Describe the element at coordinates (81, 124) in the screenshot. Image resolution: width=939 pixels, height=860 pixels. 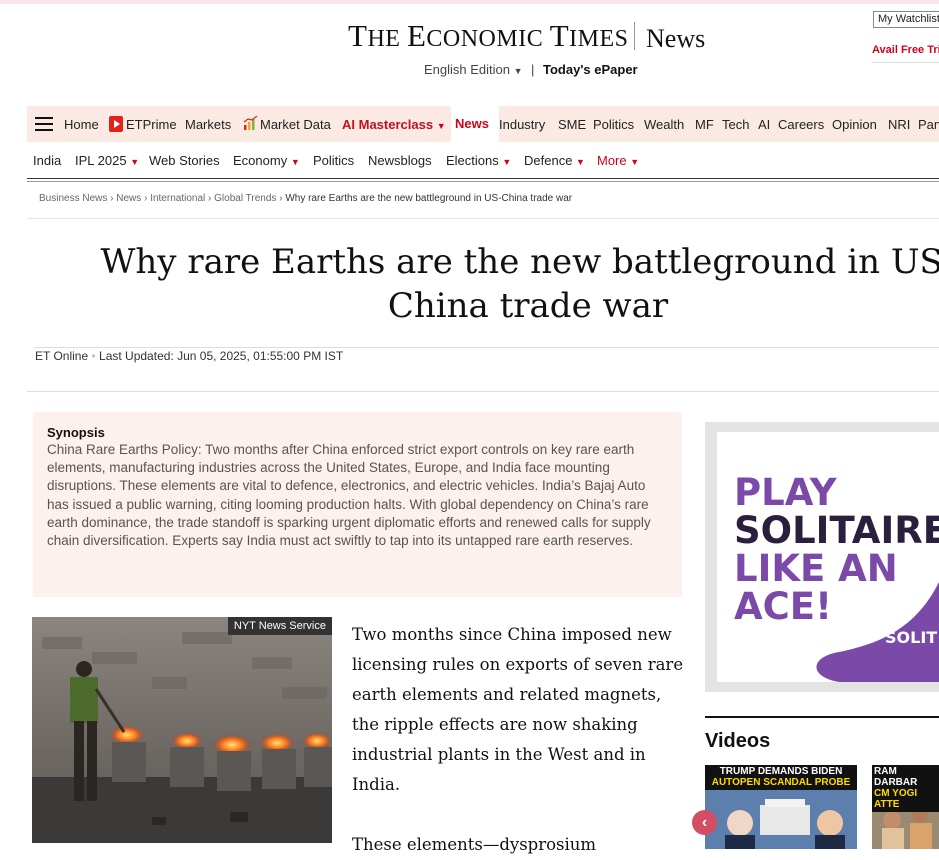
I see `nav-item-home: Home` at that location.